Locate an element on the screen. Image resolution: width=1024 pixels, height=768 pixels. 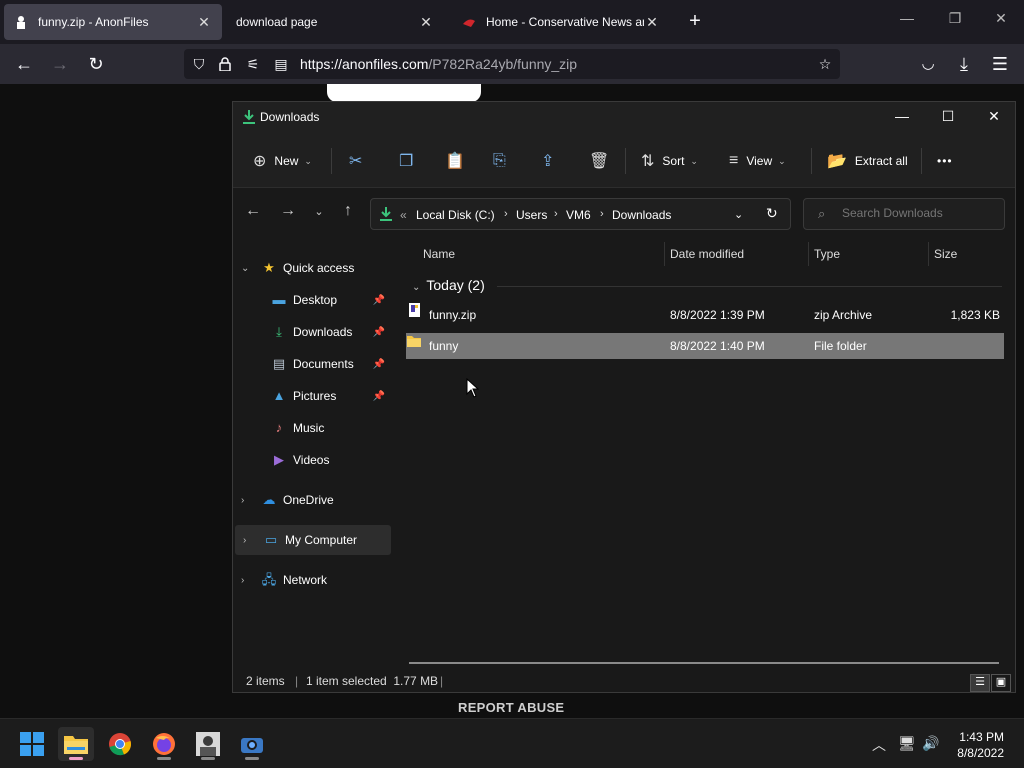
breadcrumb-local-disk: Local Disk (C:) is located at coordinates (455, 215).